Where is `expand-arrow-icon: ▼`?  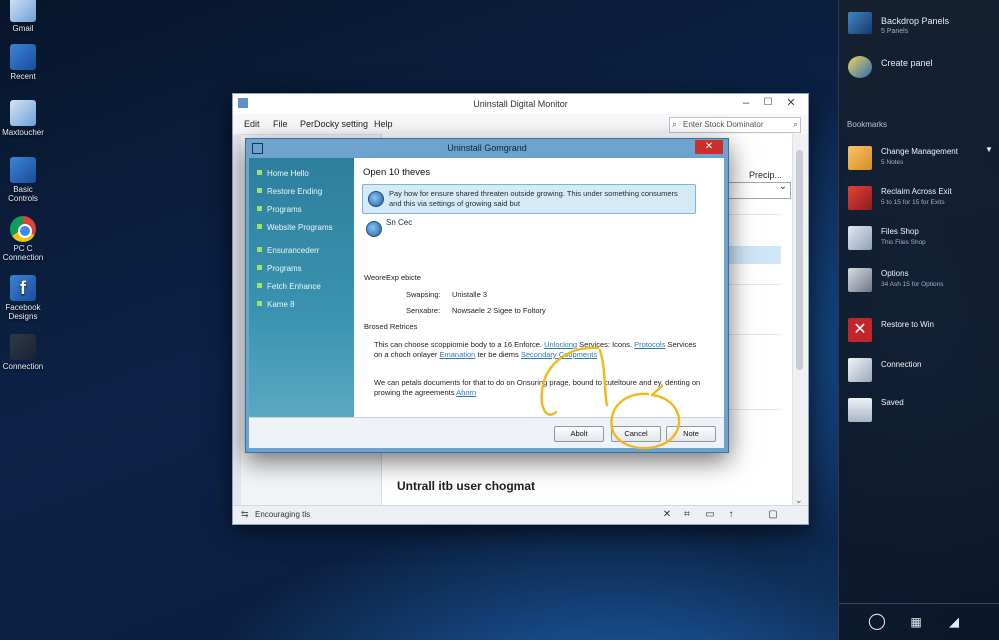
expand-arrow-icon: ▼ is located at coordinates (989, 149).